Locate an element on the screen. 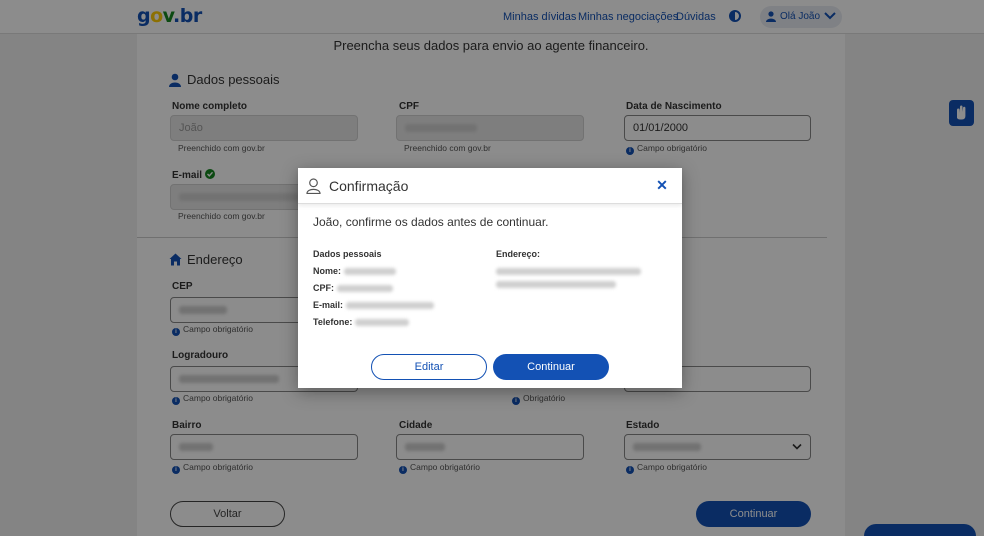  modal-address-title: Endereço: is located at coordinates (518, 254).